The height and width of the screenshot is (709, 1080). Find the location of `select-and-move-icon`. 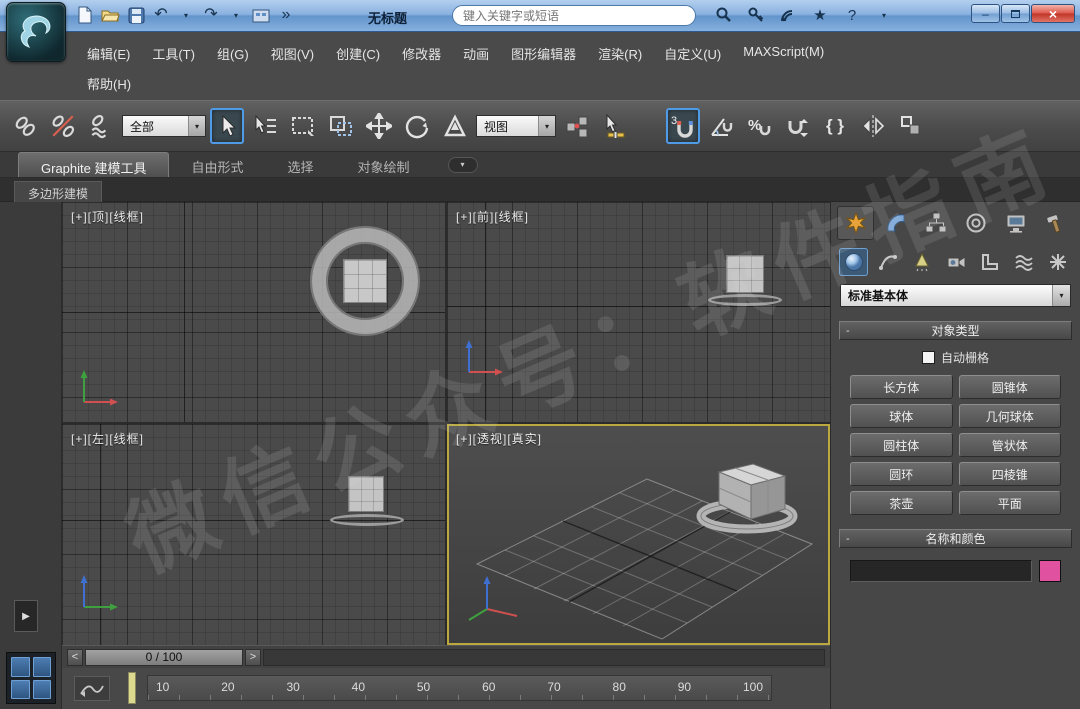

select-and-move-icon is located at coordinates (379, 126).